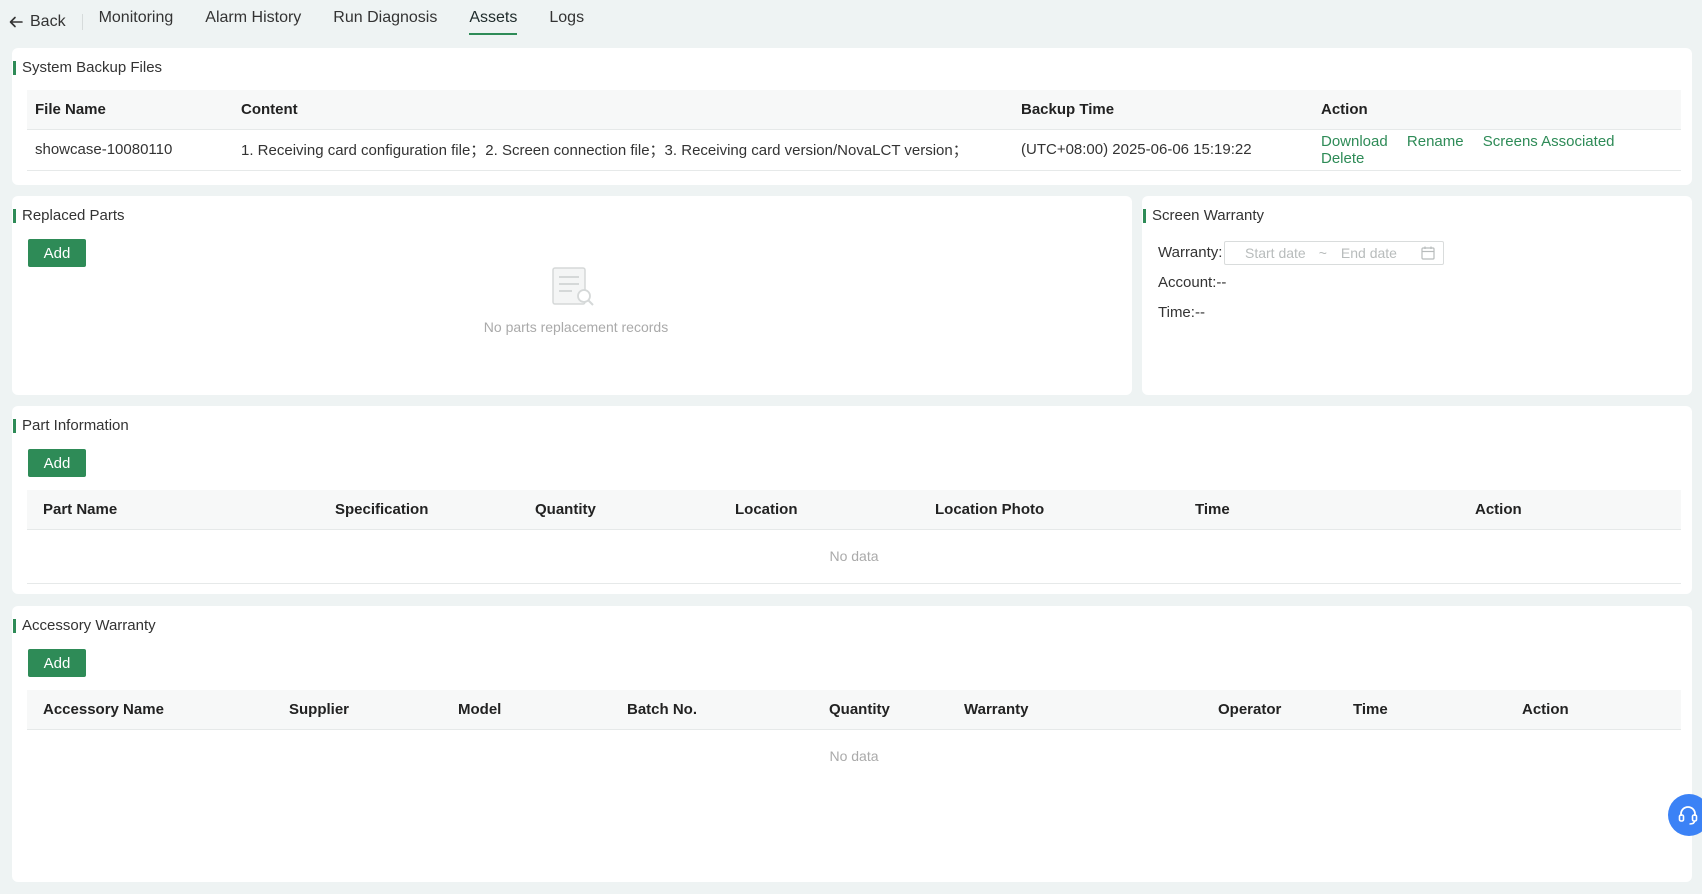 Image resolution: width=1702 pixels, height=894 pixels. Describe the element at coordinates (57, 253) in the screenshot. I see `add-replaced-part-button: Add` at that location.